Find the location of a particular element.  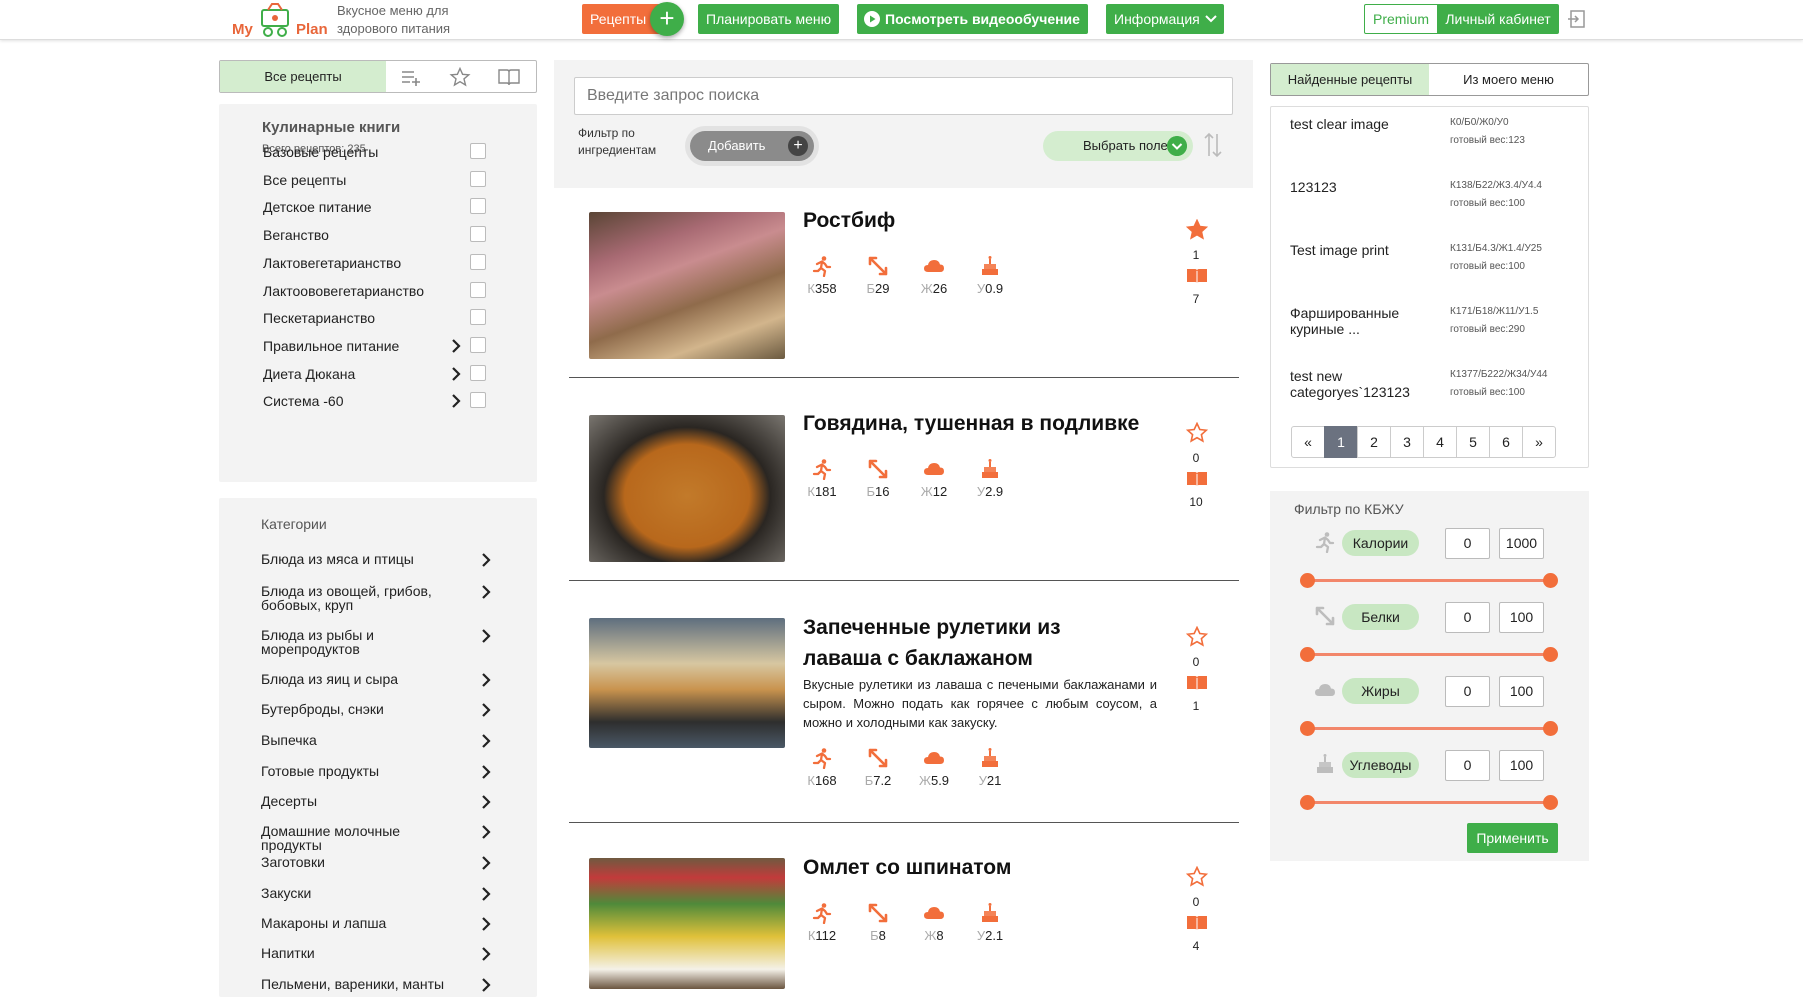

add-recipe-button: + is located at coordinates (667, 19).